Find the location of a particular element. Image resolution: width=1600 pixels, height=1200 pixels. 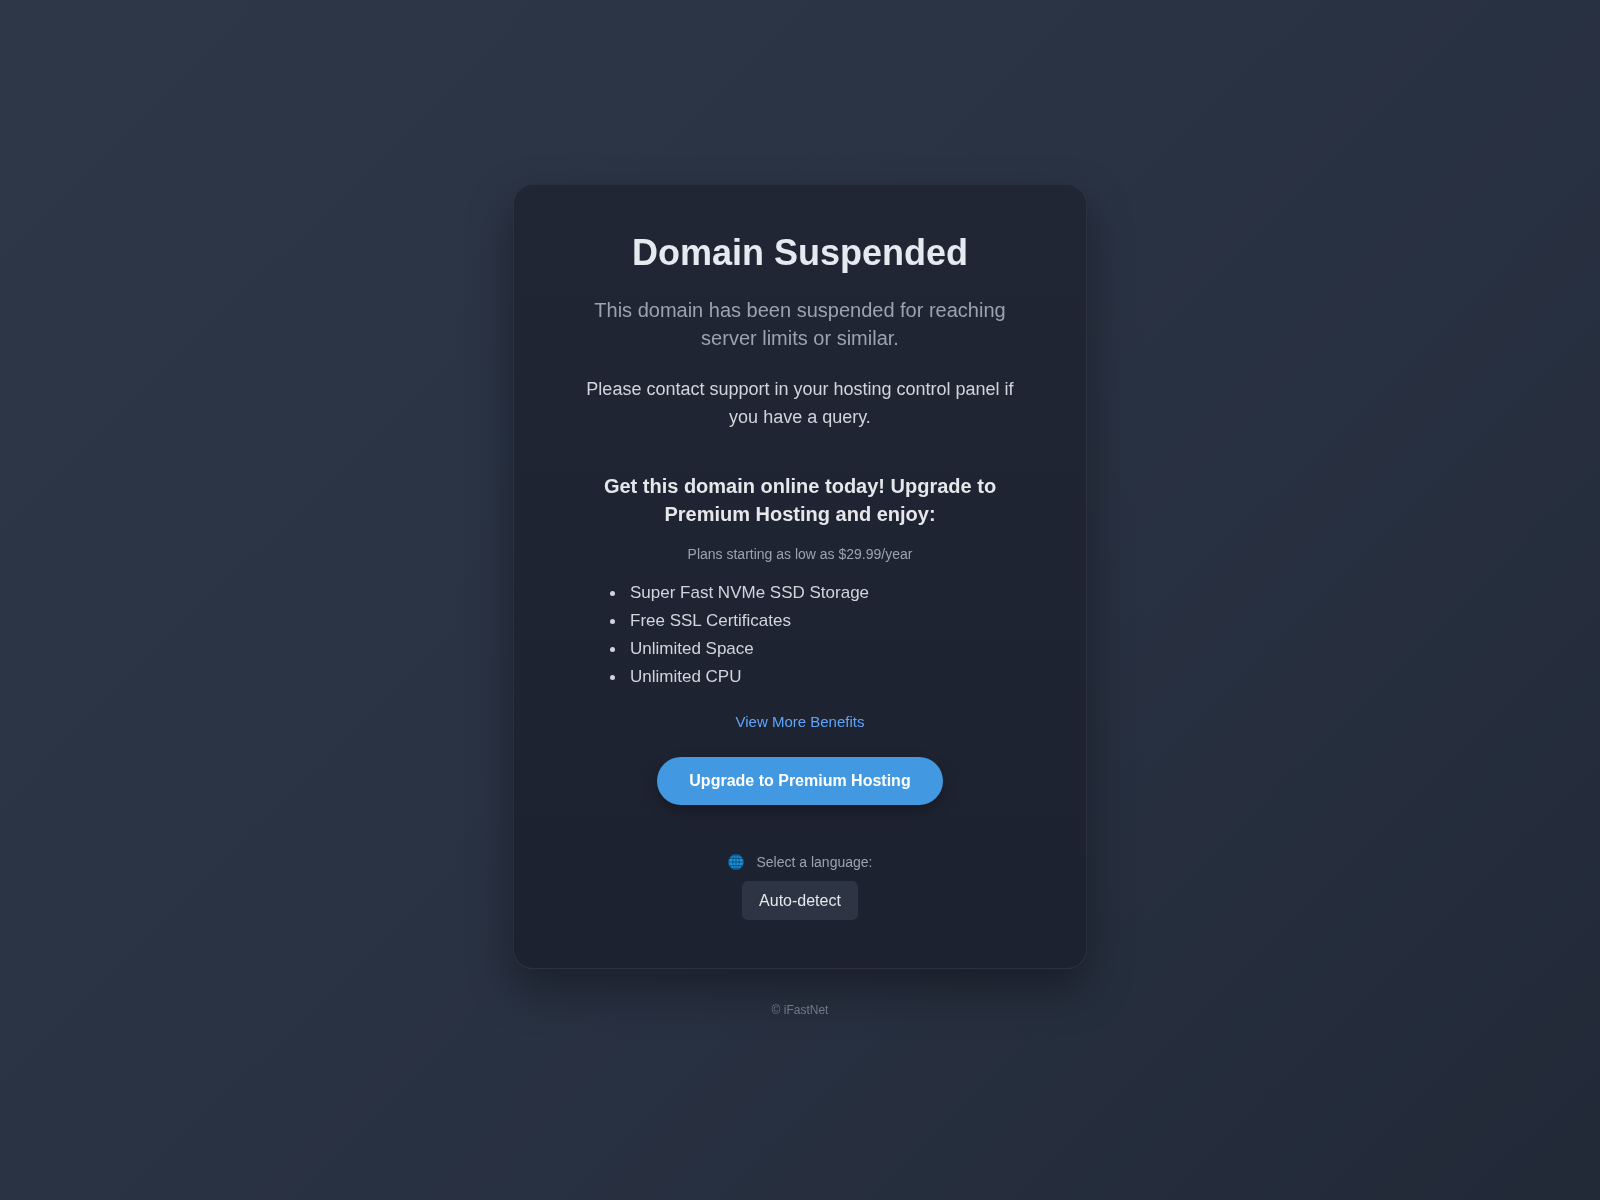

language-label: Select a language: is located at coordinates (814, 862).